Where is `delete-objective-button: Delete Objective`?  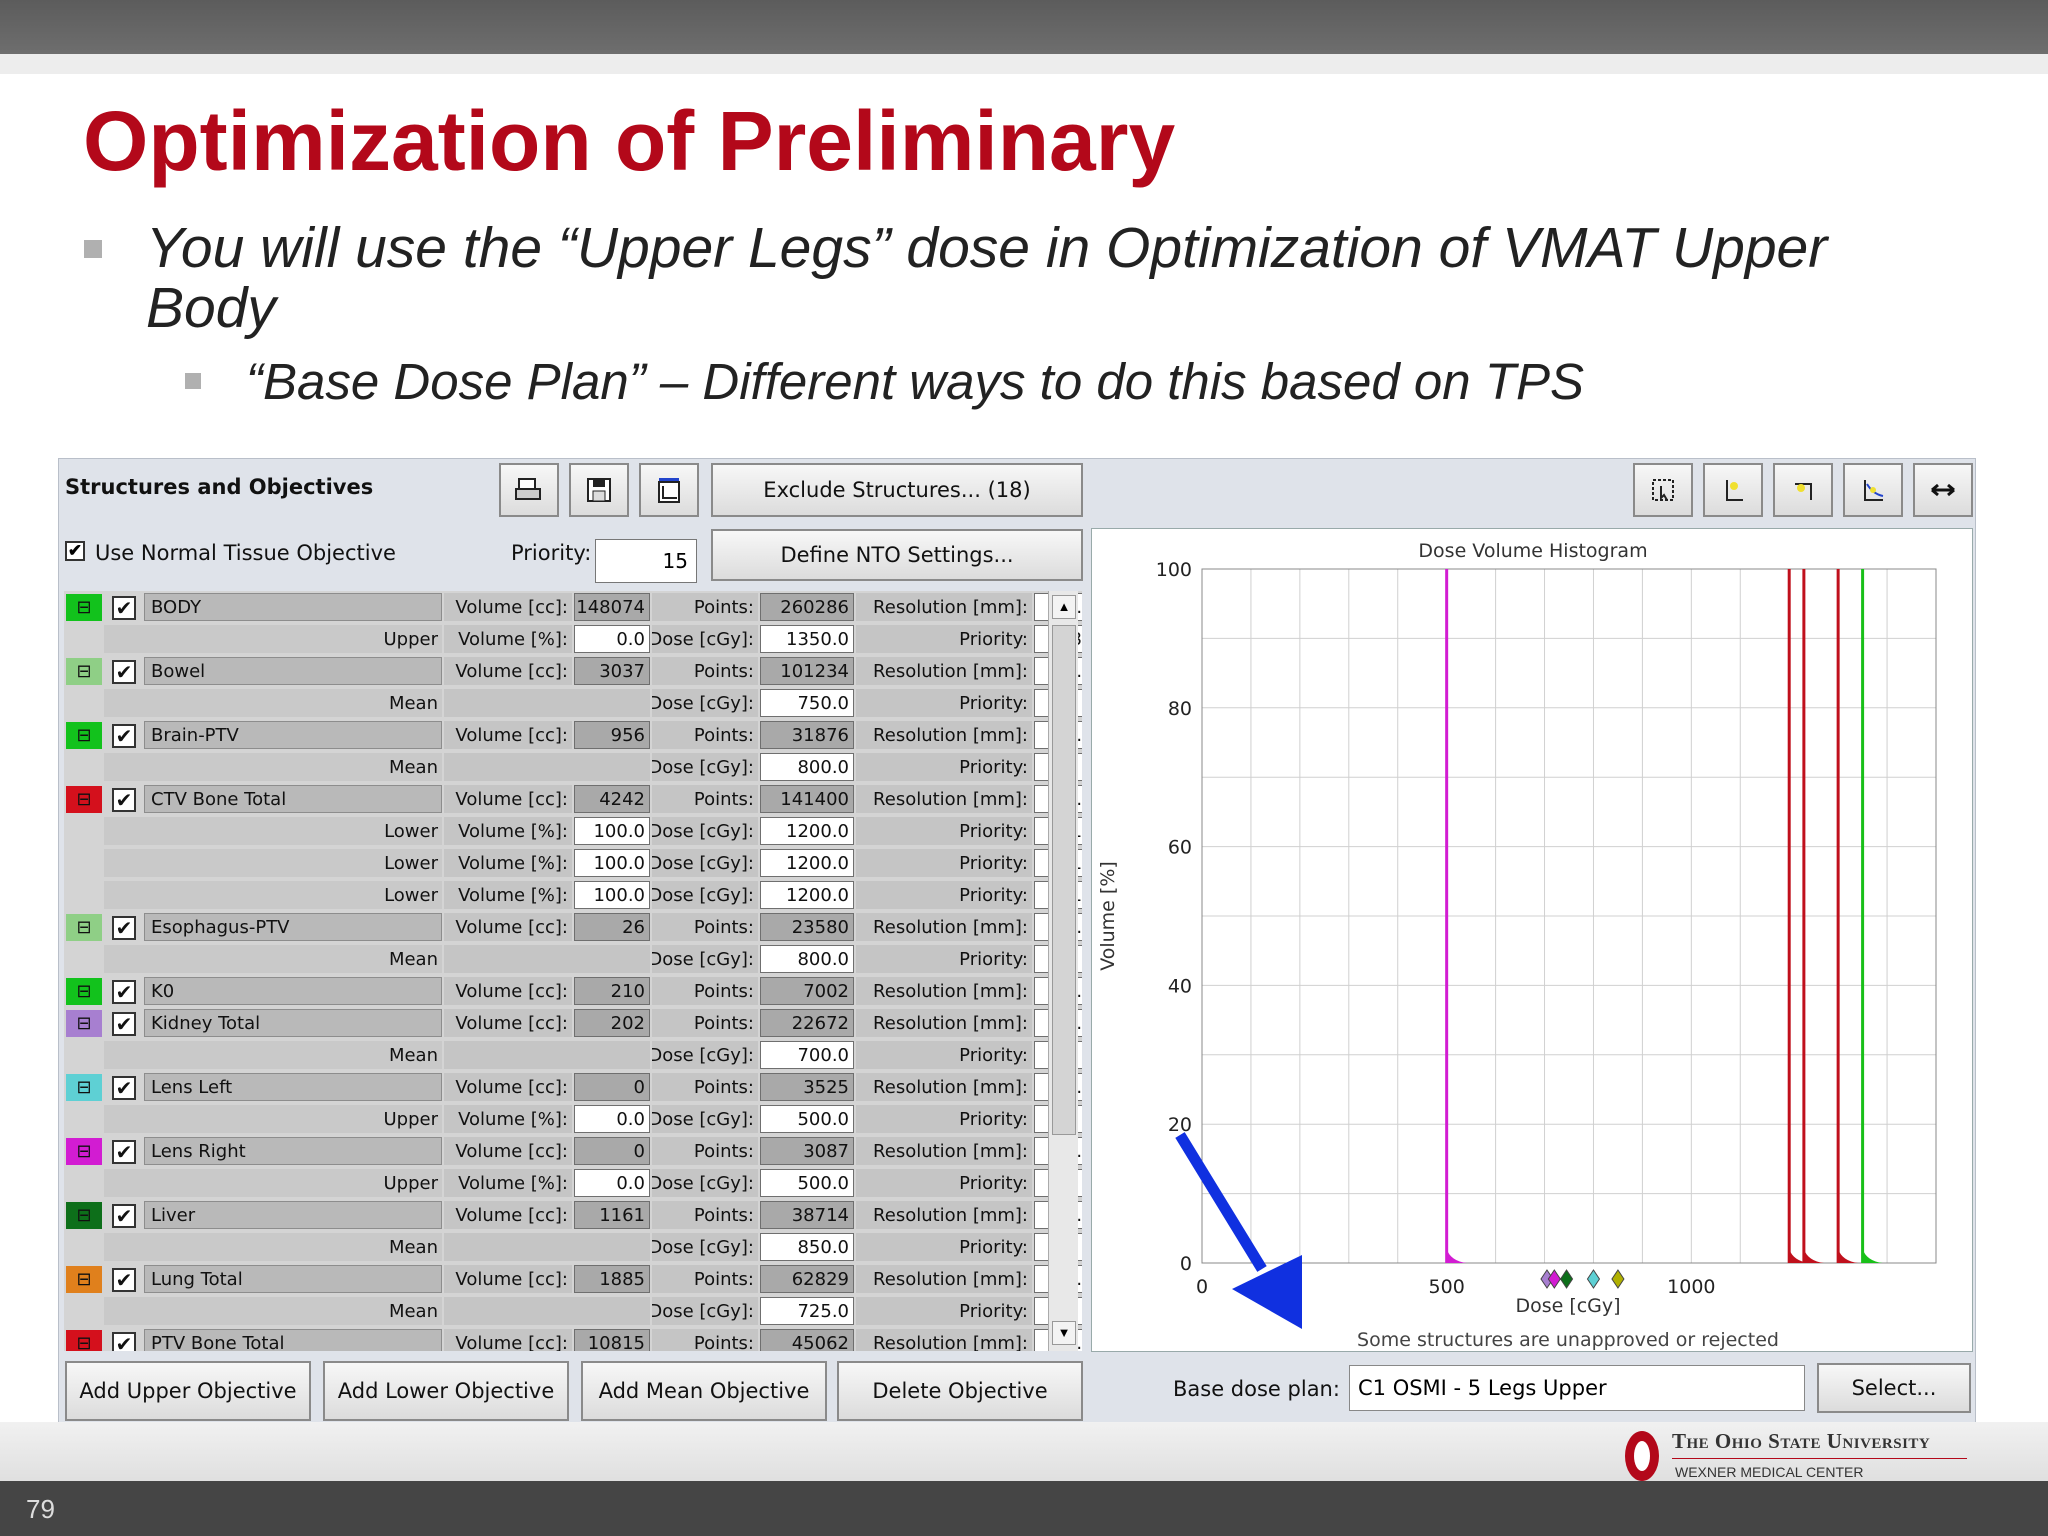
delete-objective-button: Delete Objective is located at coordinates (960, 1391).